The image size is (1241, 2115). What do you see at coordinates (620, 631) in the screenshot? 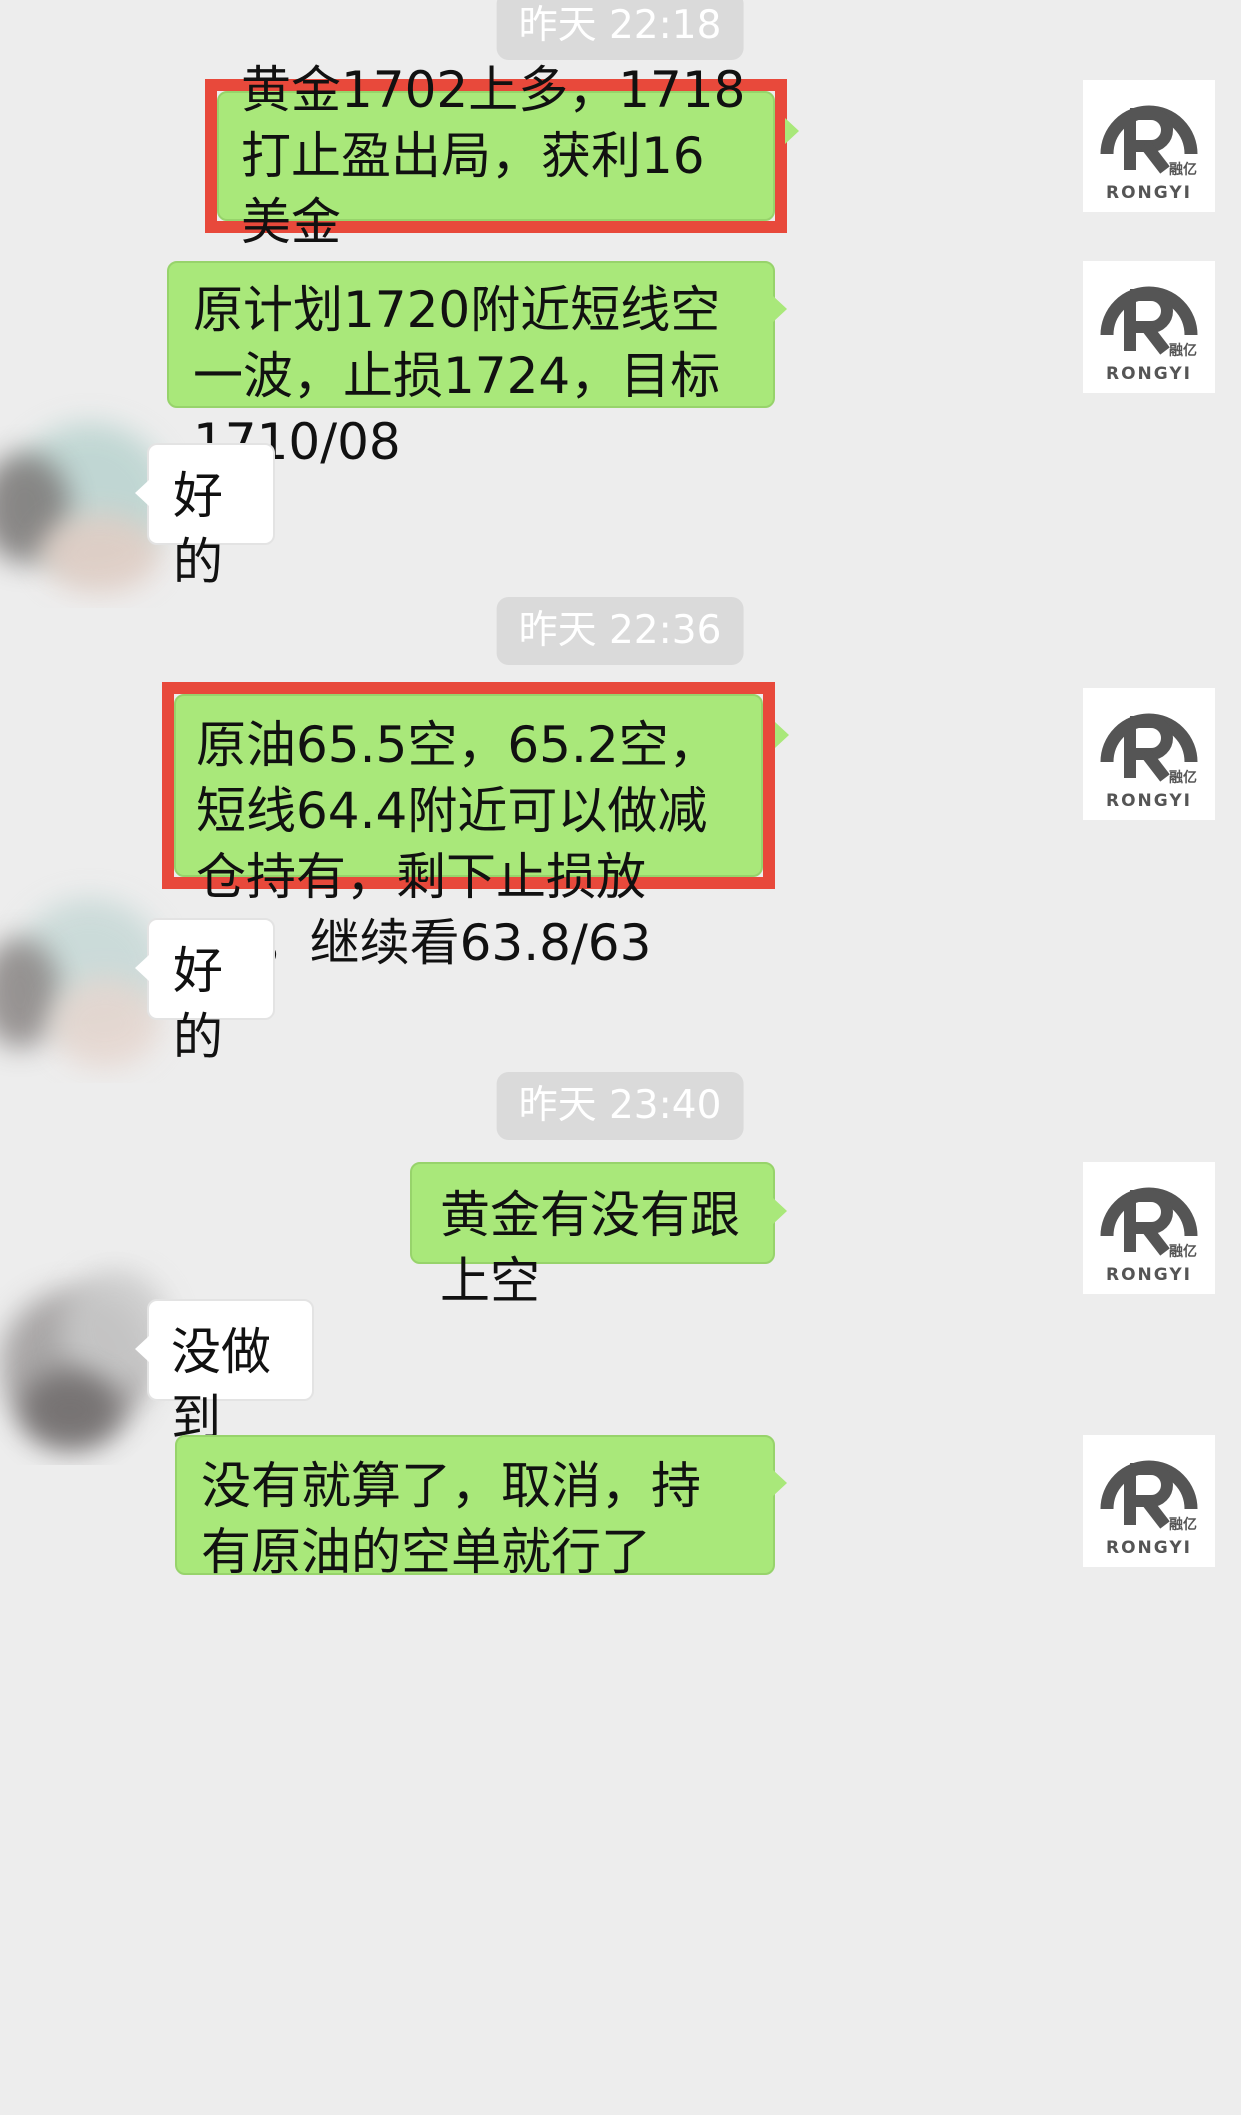
I see `timestamp: 昨天 22:36` at bounding box center [620, 631].